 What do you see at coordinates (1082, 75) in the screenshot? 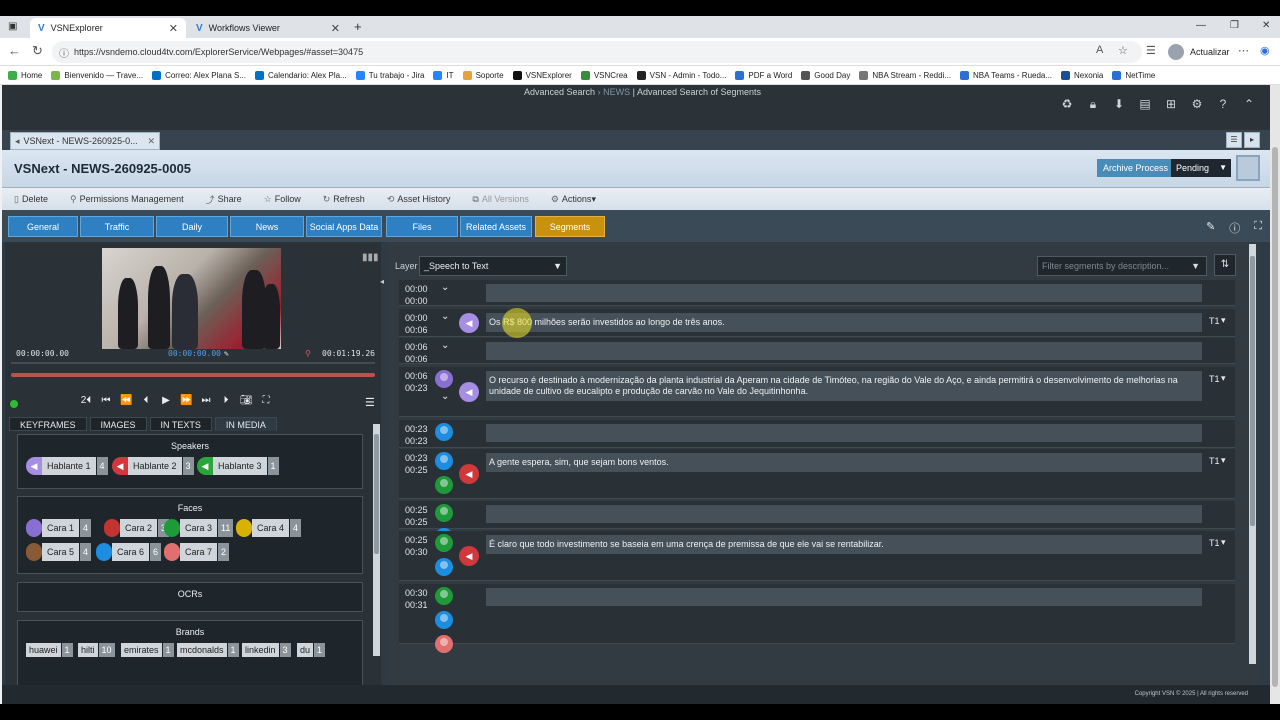
I see `bookmark-item: Nexonia` at bounding box center [1082, 75].